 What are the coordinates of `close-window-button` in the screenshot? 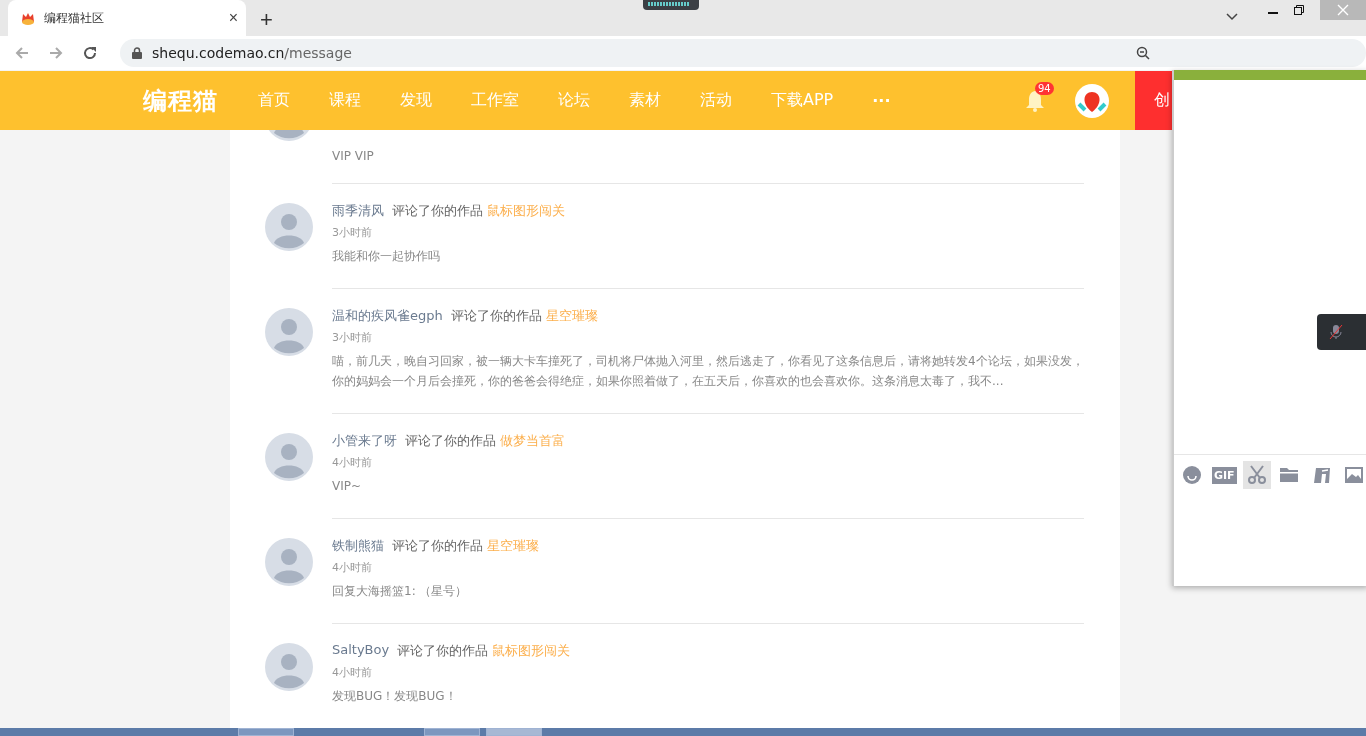 It's located at (1343, 10).